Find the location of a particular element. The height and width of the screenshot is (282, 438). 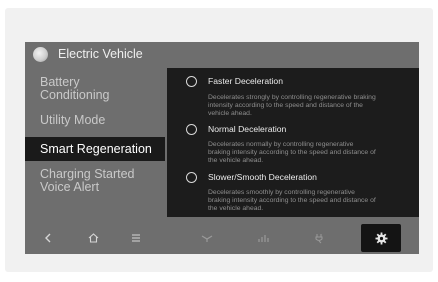

home-icon is located at coordinates (93, 238).